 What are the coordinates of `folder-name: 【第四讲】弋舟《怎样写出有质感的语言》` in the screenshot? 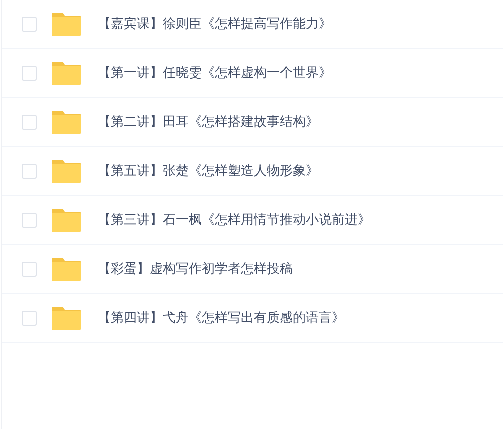 It's located at (221, 318).